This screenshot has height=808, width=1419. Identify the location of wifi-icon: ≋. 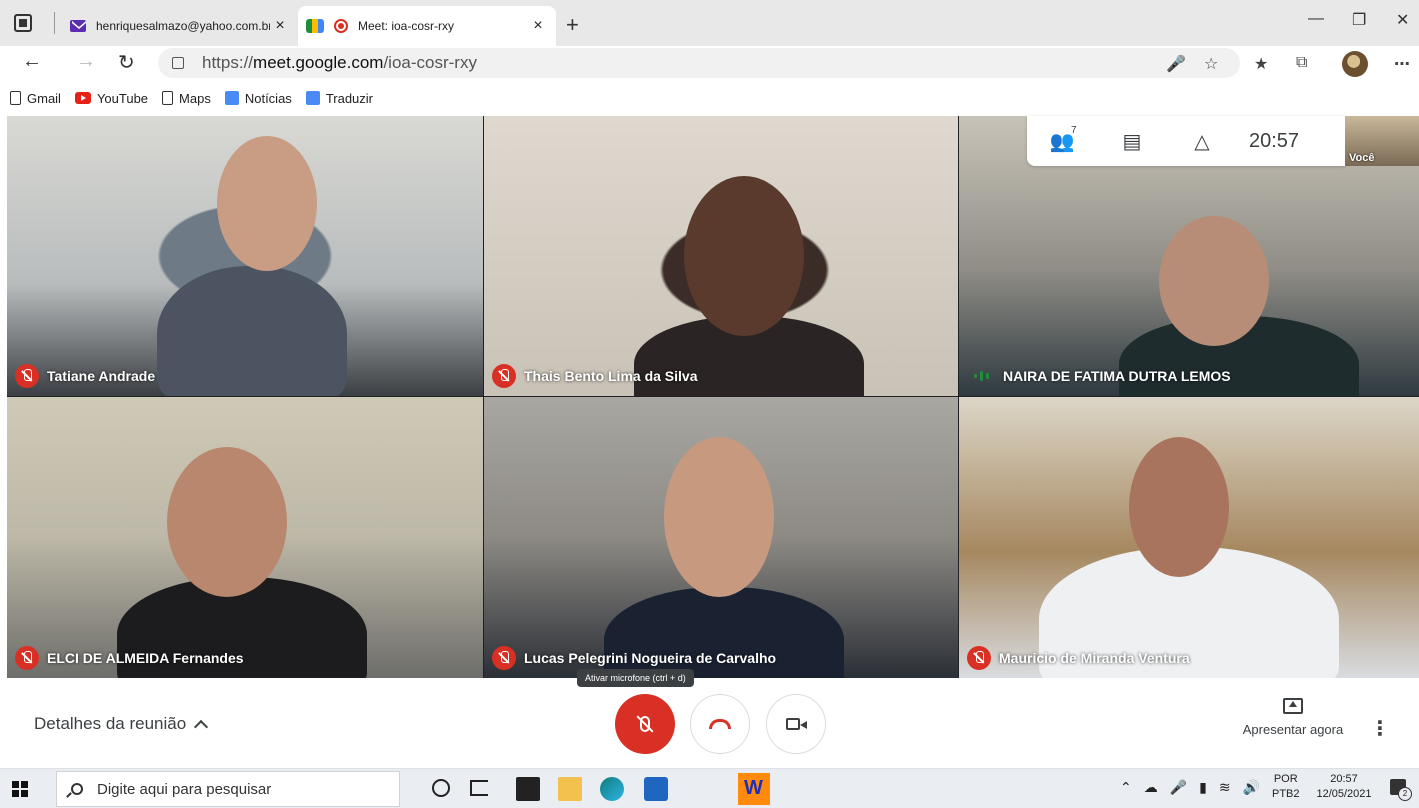
(1225, 787).